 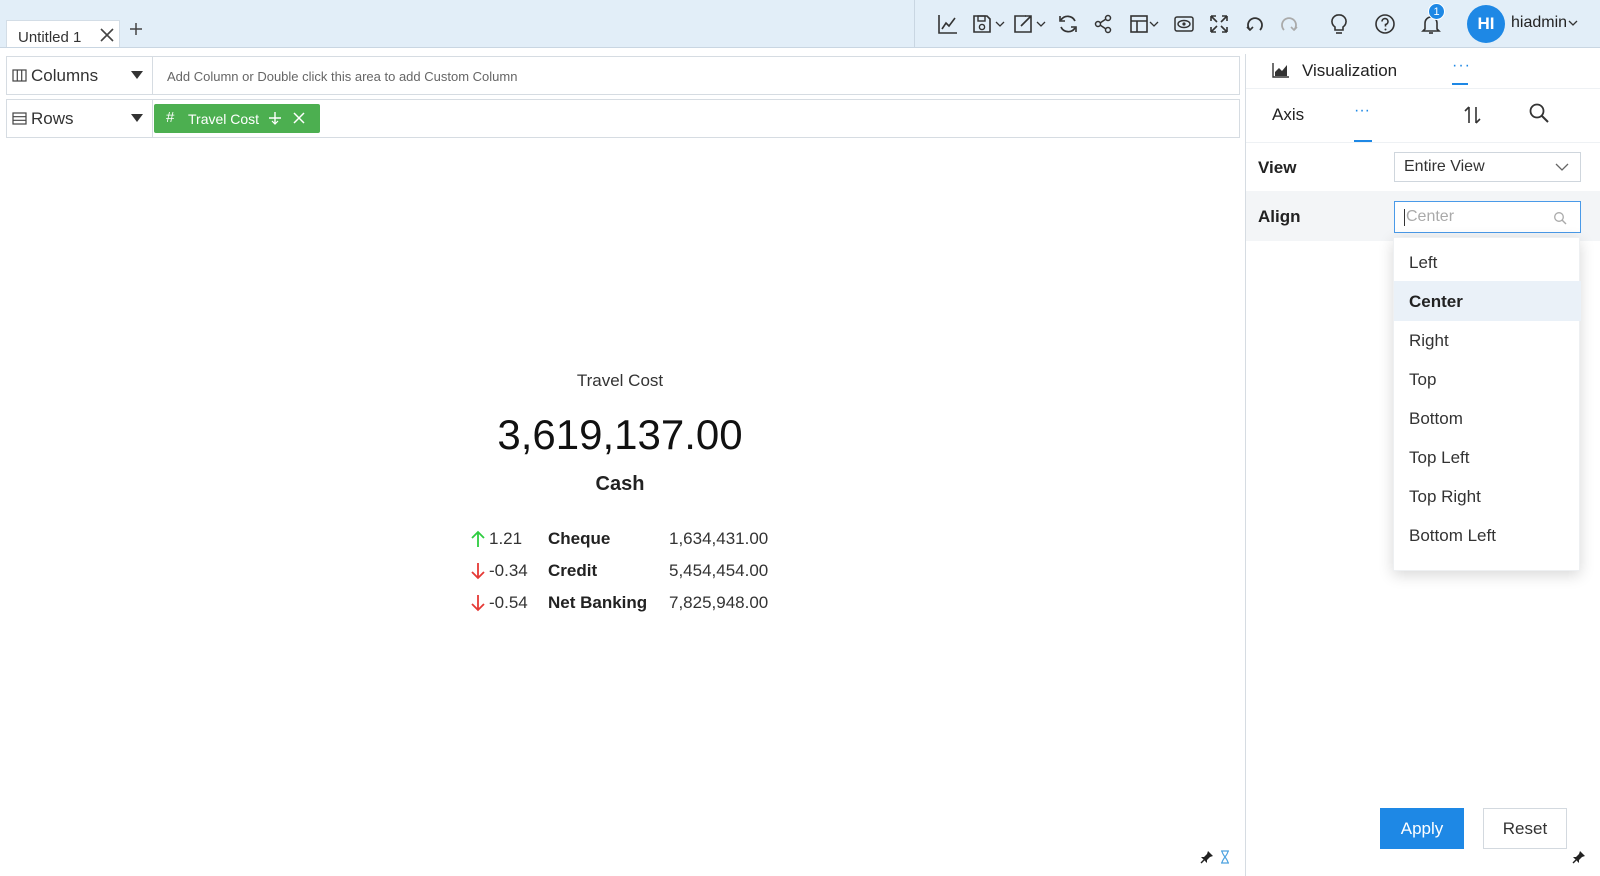 What do you see at coordinates (170, 117) in the screenshot?
I see `numeric-type-icon: #` at bounding box center [170, 117].